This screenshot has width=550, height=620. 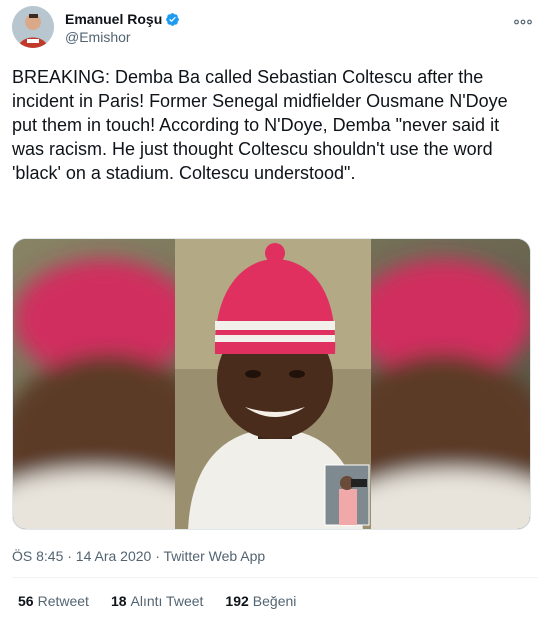 I want to click on like-count-label: Beğeni, so click(x=274, y=601).